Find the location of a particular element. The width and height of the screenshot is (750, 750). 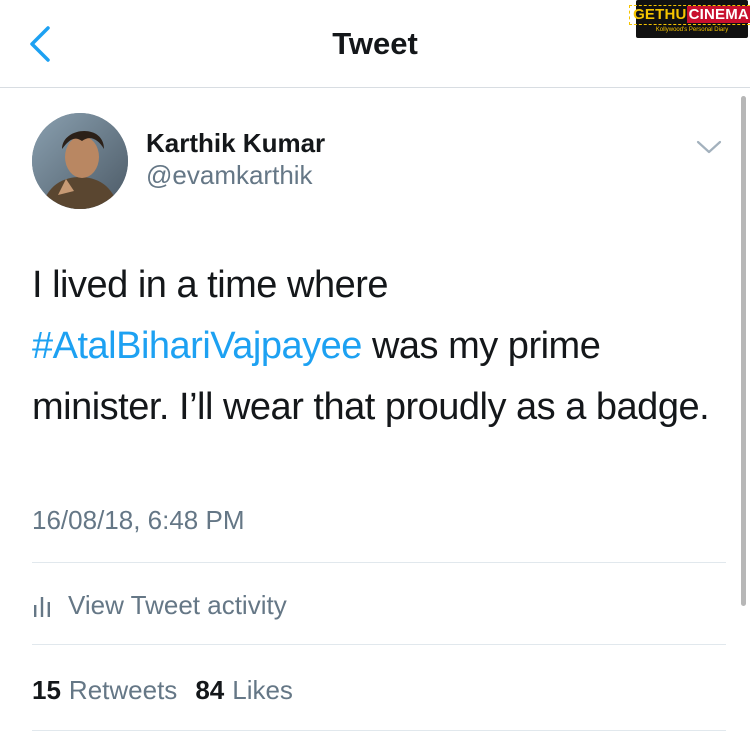

retweets-count: 15 is located at coordinates (46, 690).